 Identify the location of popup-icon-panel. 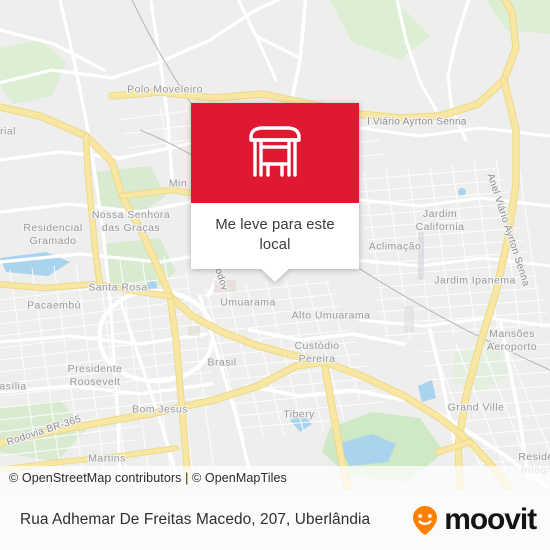
(275, 153).